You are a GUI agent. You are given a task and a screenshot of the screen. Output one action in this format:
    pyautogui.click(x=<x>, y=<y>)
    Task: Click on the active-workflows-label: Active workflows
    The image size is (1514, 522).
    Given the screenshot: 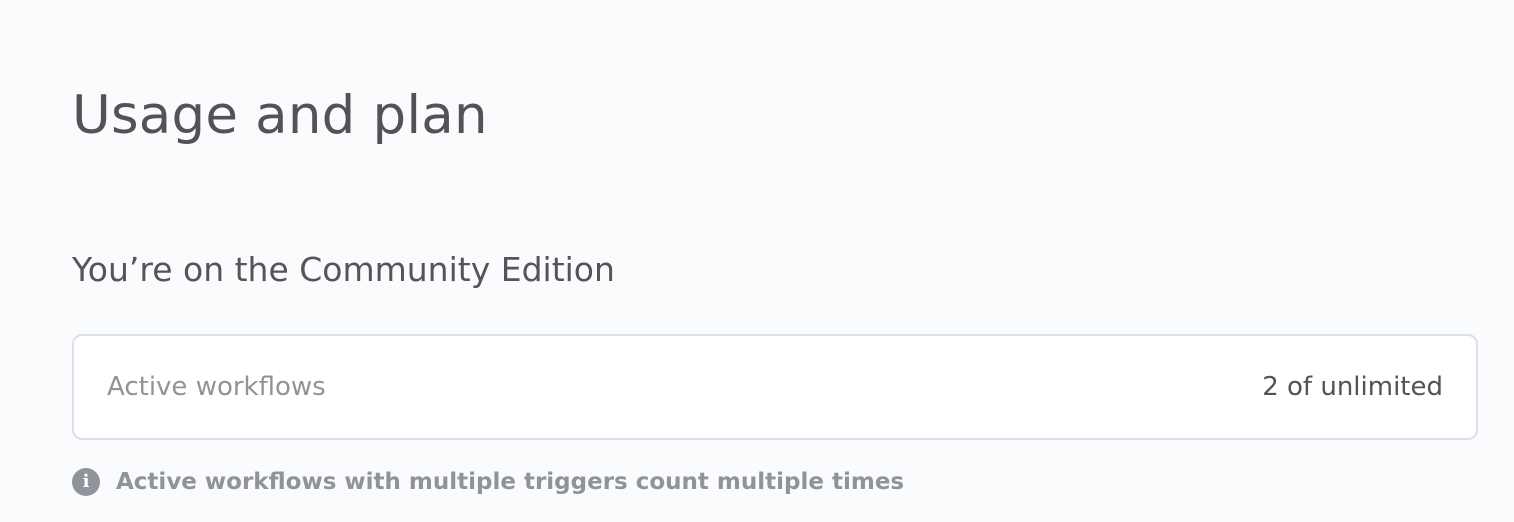 What is the action you would take?
    pyautogui.click(x=216, y=387)
    